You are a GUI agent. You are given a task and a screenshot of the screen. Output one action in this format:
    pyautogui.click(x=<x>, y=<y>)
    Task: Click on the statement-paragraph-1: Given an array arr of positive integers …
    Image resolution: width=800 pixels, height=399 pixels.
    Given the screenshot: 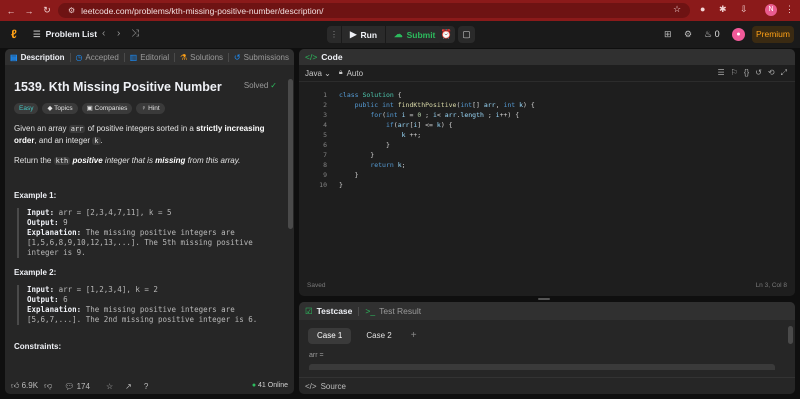 What is the action you would take?
    pyautogui.click(x=148, y=135)
    